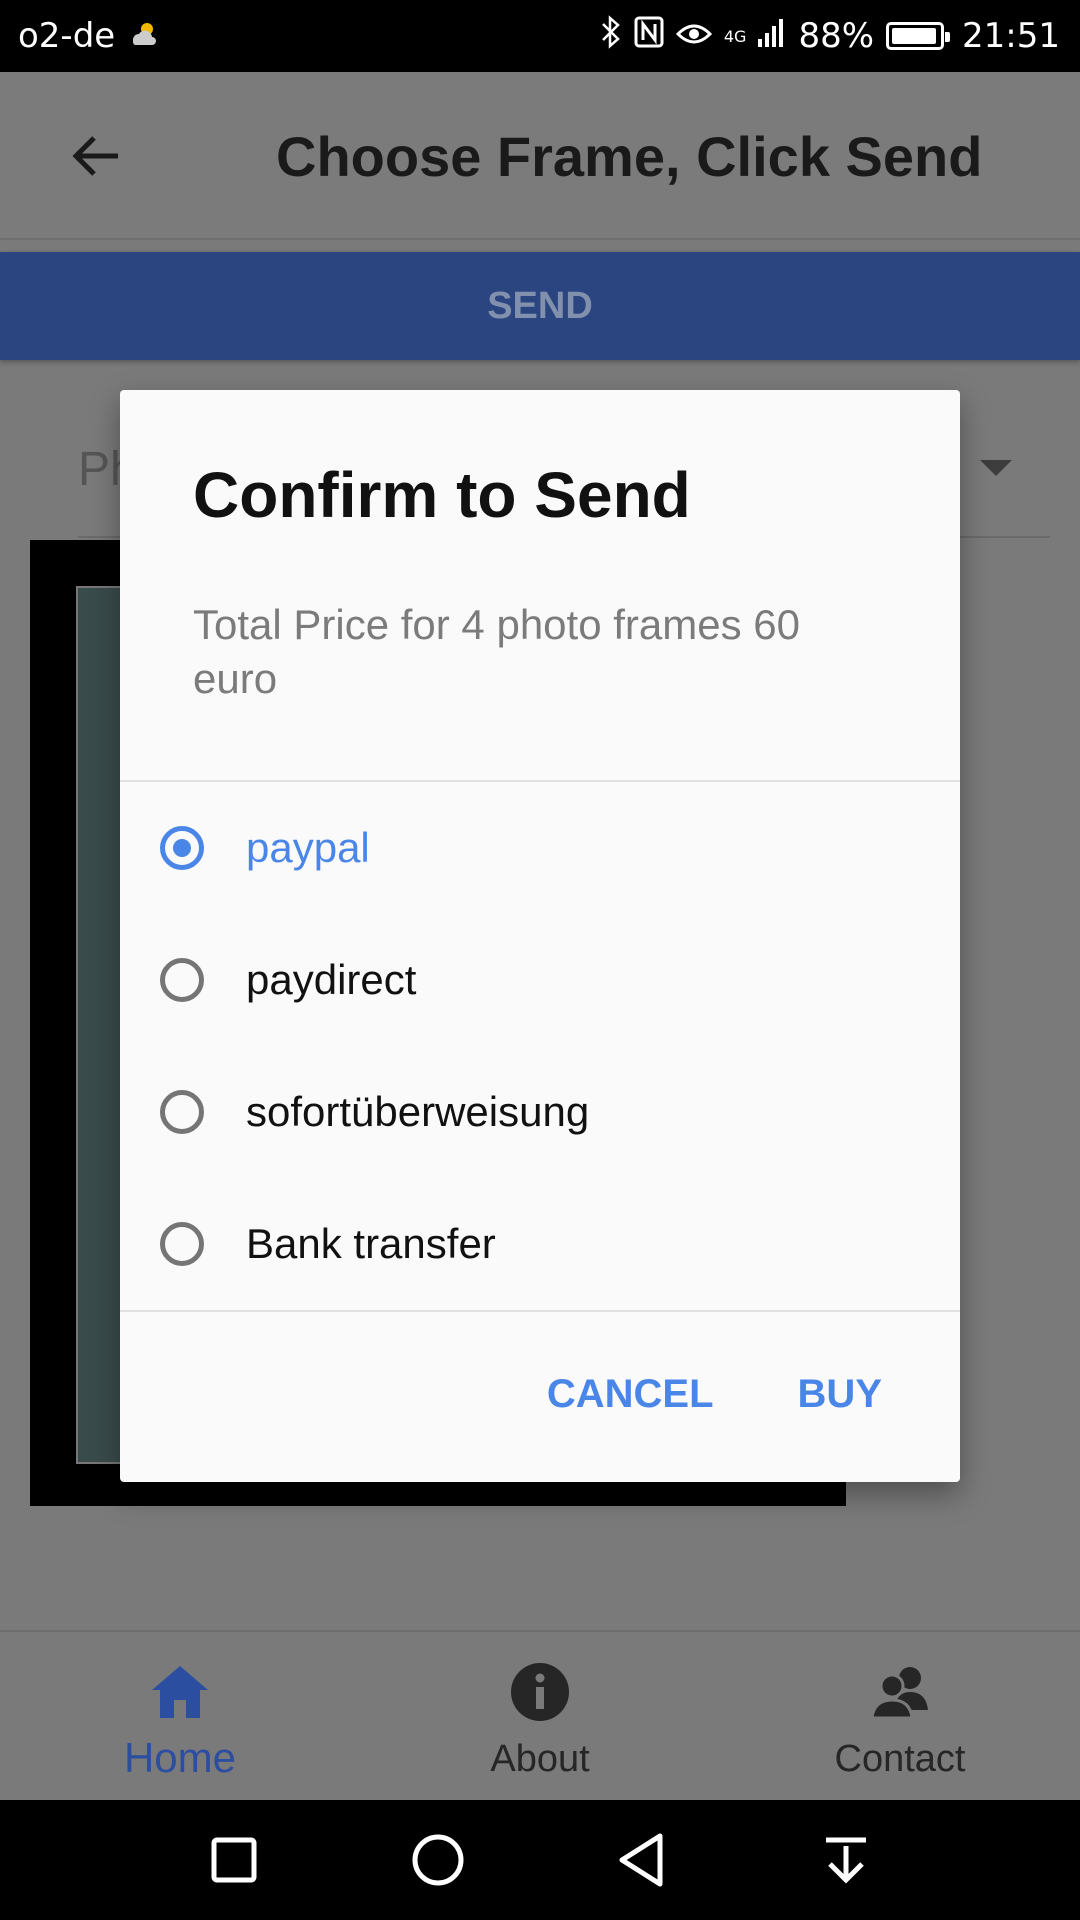 The height and width of the screenshot is (1920, 1080). What do you see at coordinates (331, 979) in the screenshot?
I see `payment-option-label: paydirect` at bounding box center [331, 979].